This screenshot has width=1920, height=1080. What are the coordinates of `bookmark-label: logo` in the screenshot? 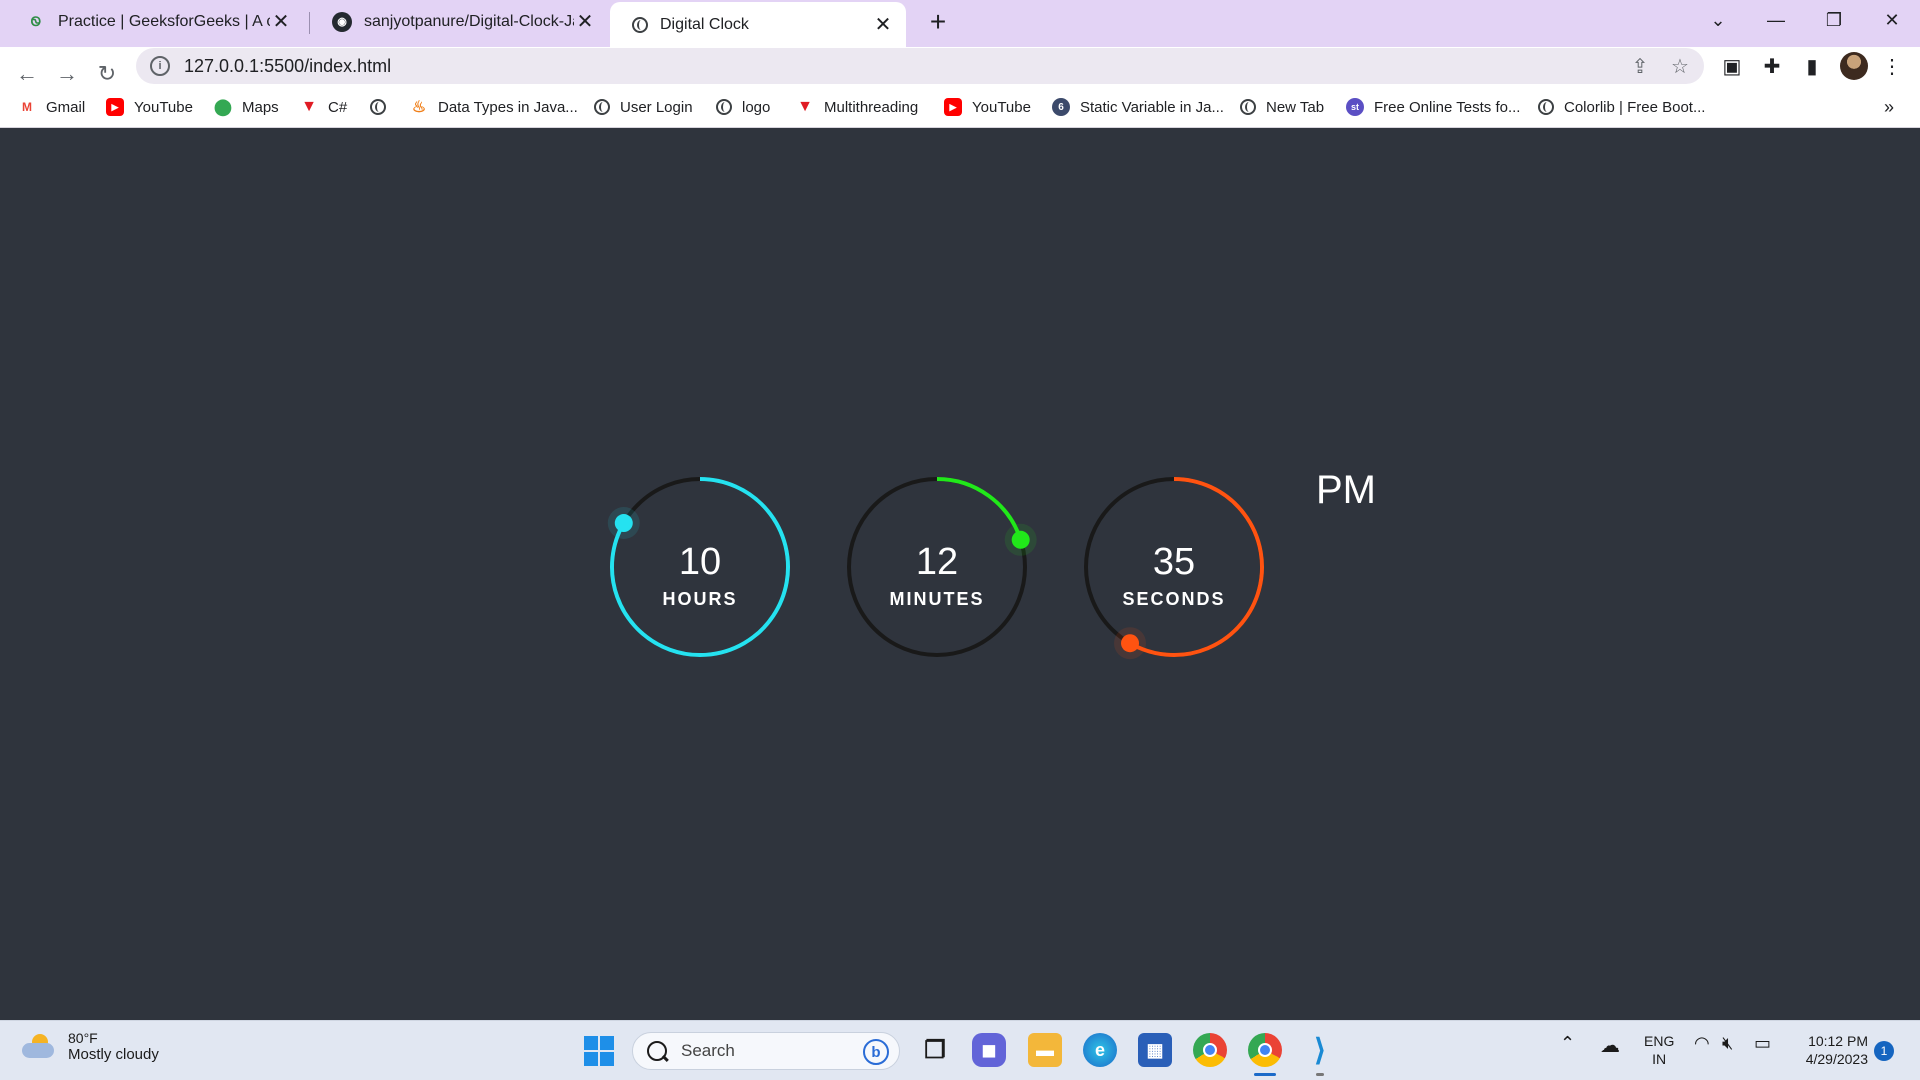 It's located at (756, 107).